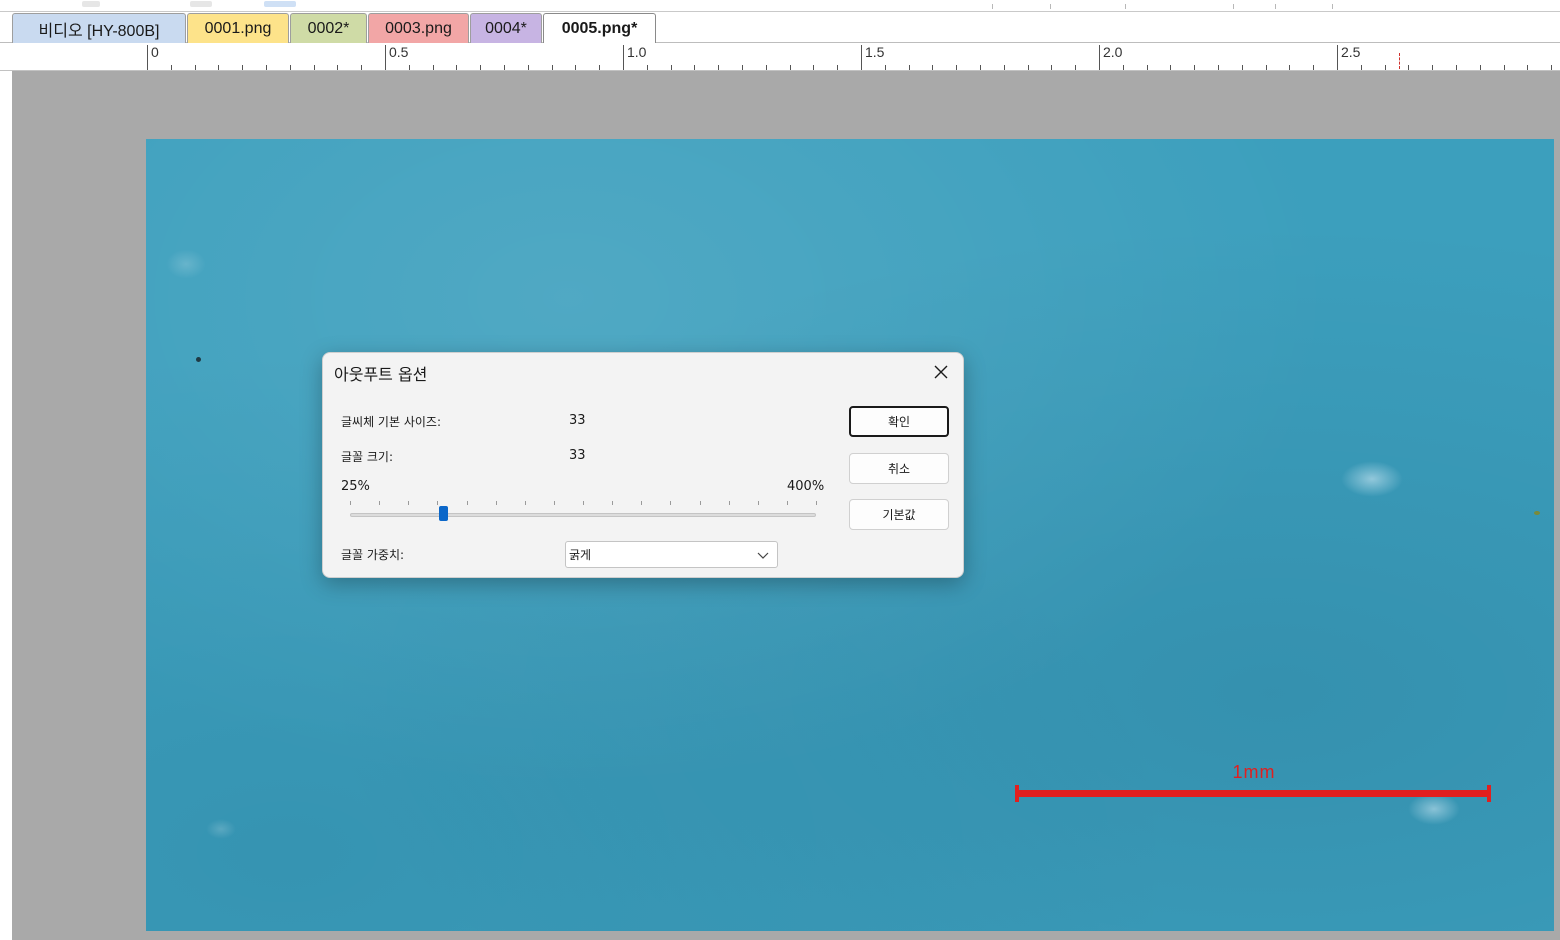 Image resolution: width=1560 pixels, height=940 pixels. I want to click on cancel-button-label: 취소, so click(899, 469).